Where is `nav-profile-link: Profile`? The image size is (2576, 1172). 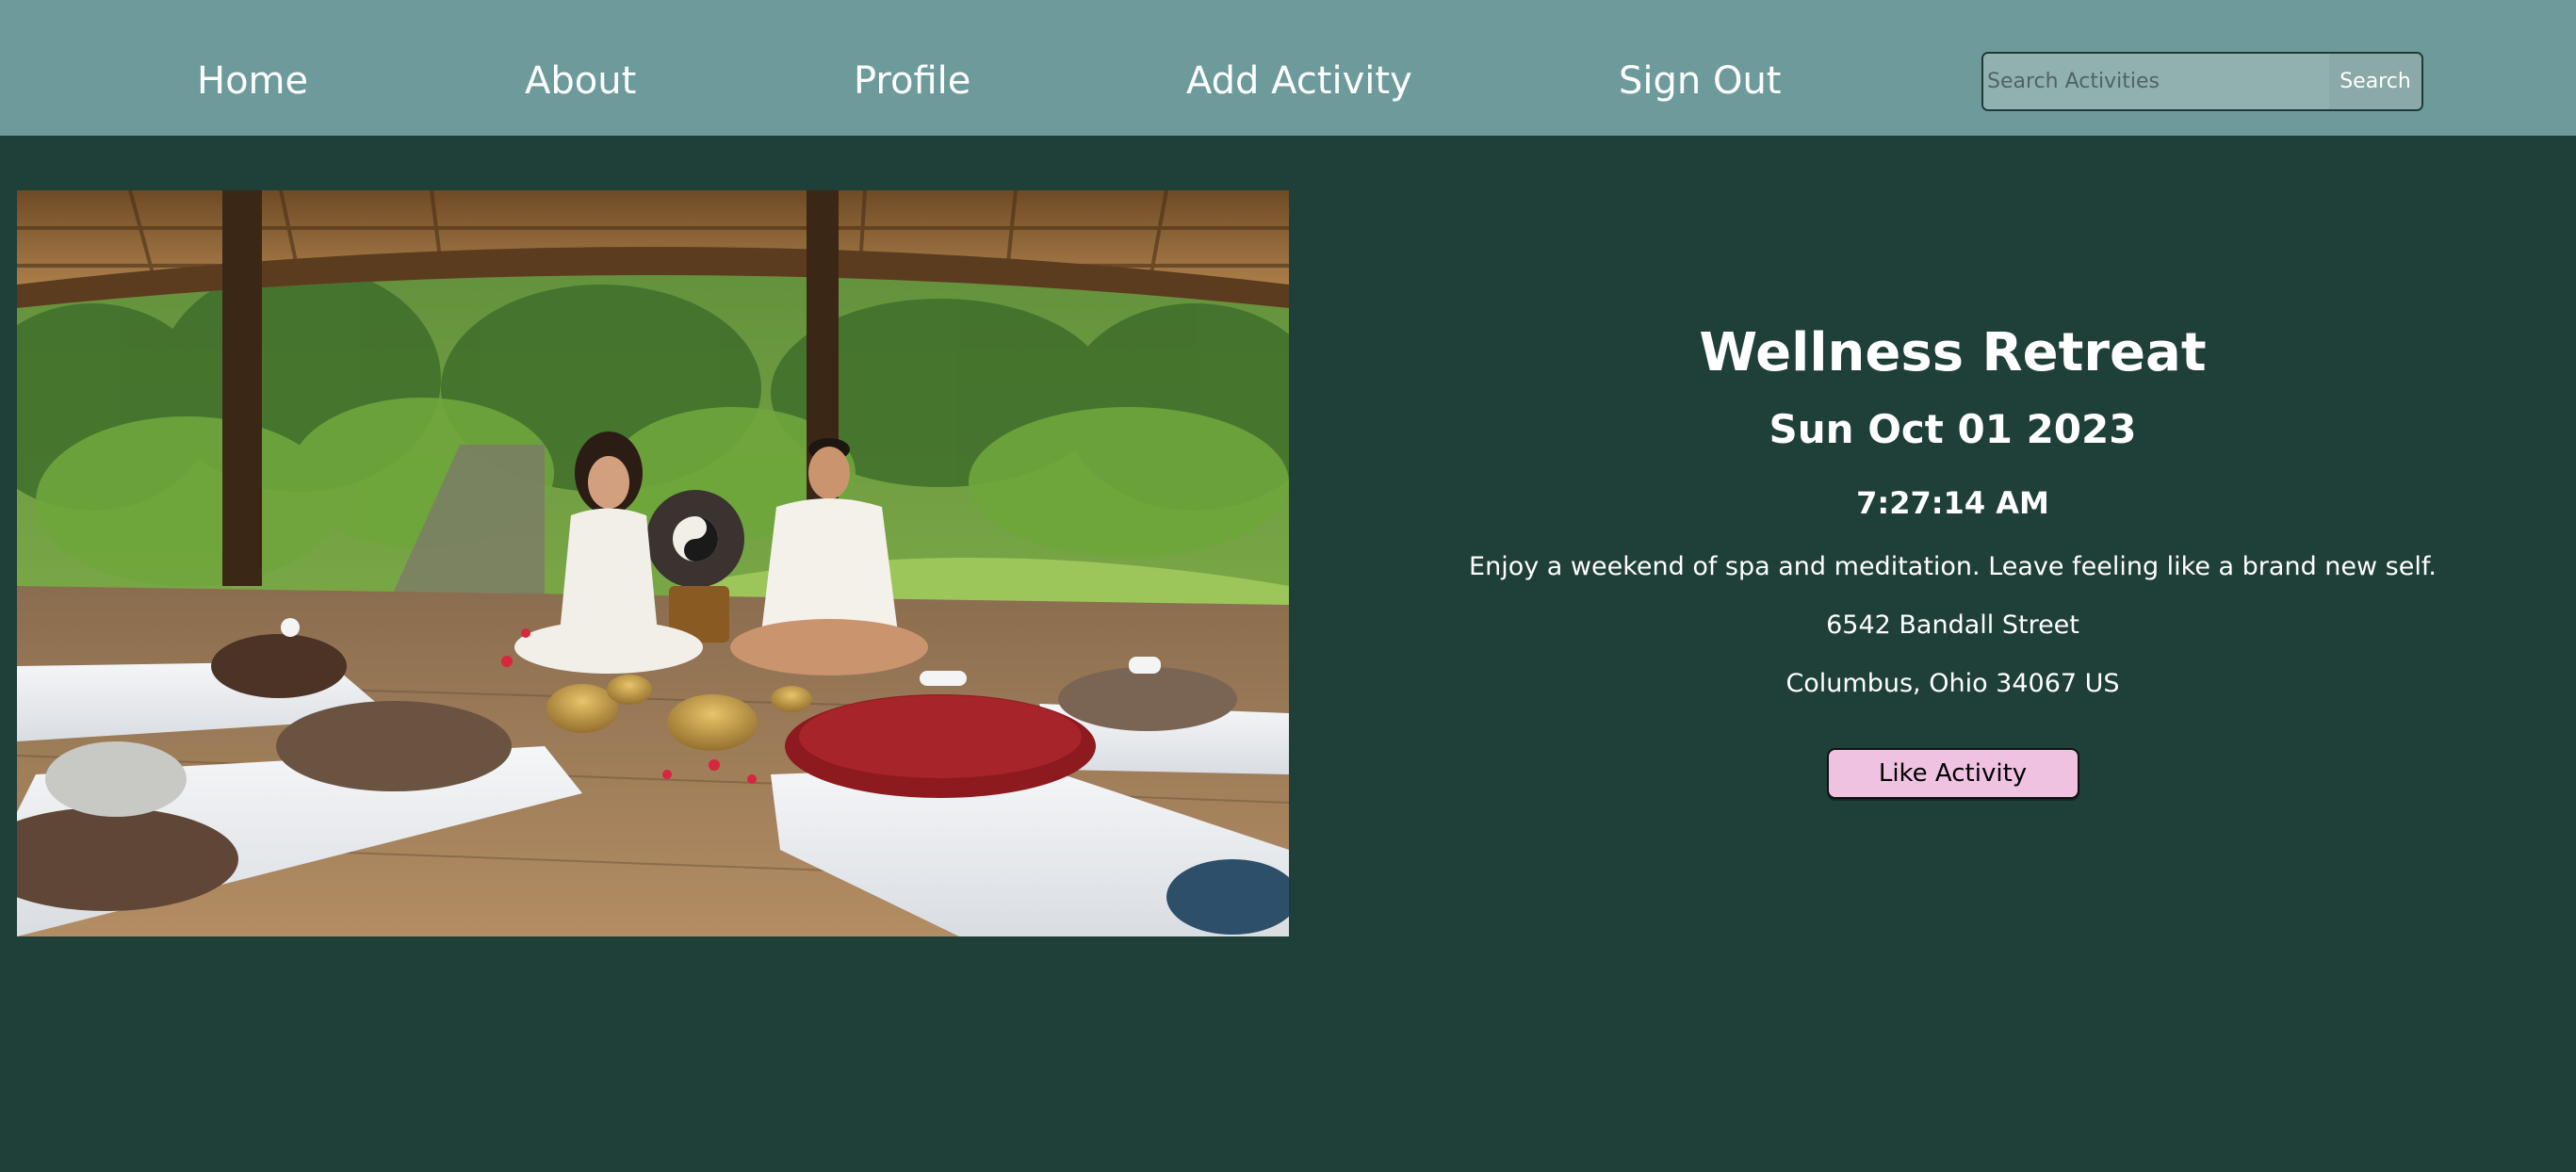
nav-profile-link: Profile is located at coordinates (912, 81).